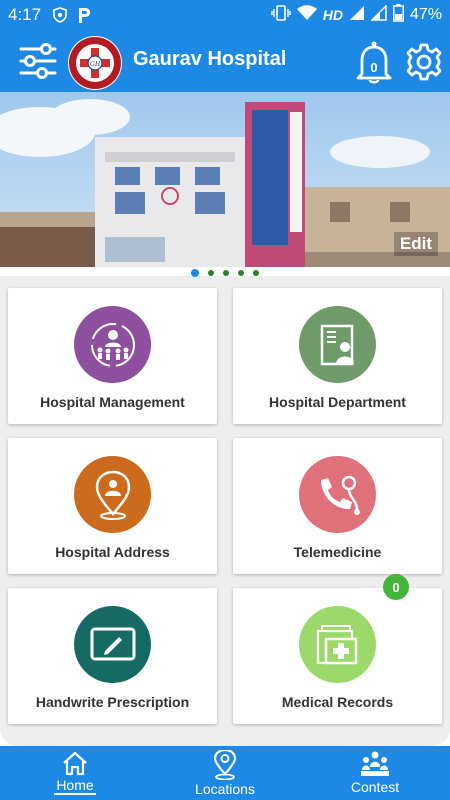 This screenshot has height=800, width=450. What do you see at coordinates (225, 15) in the screenshot?
I see `status-bar: 4:17 HD 47%` at bounding box center [225, 15].